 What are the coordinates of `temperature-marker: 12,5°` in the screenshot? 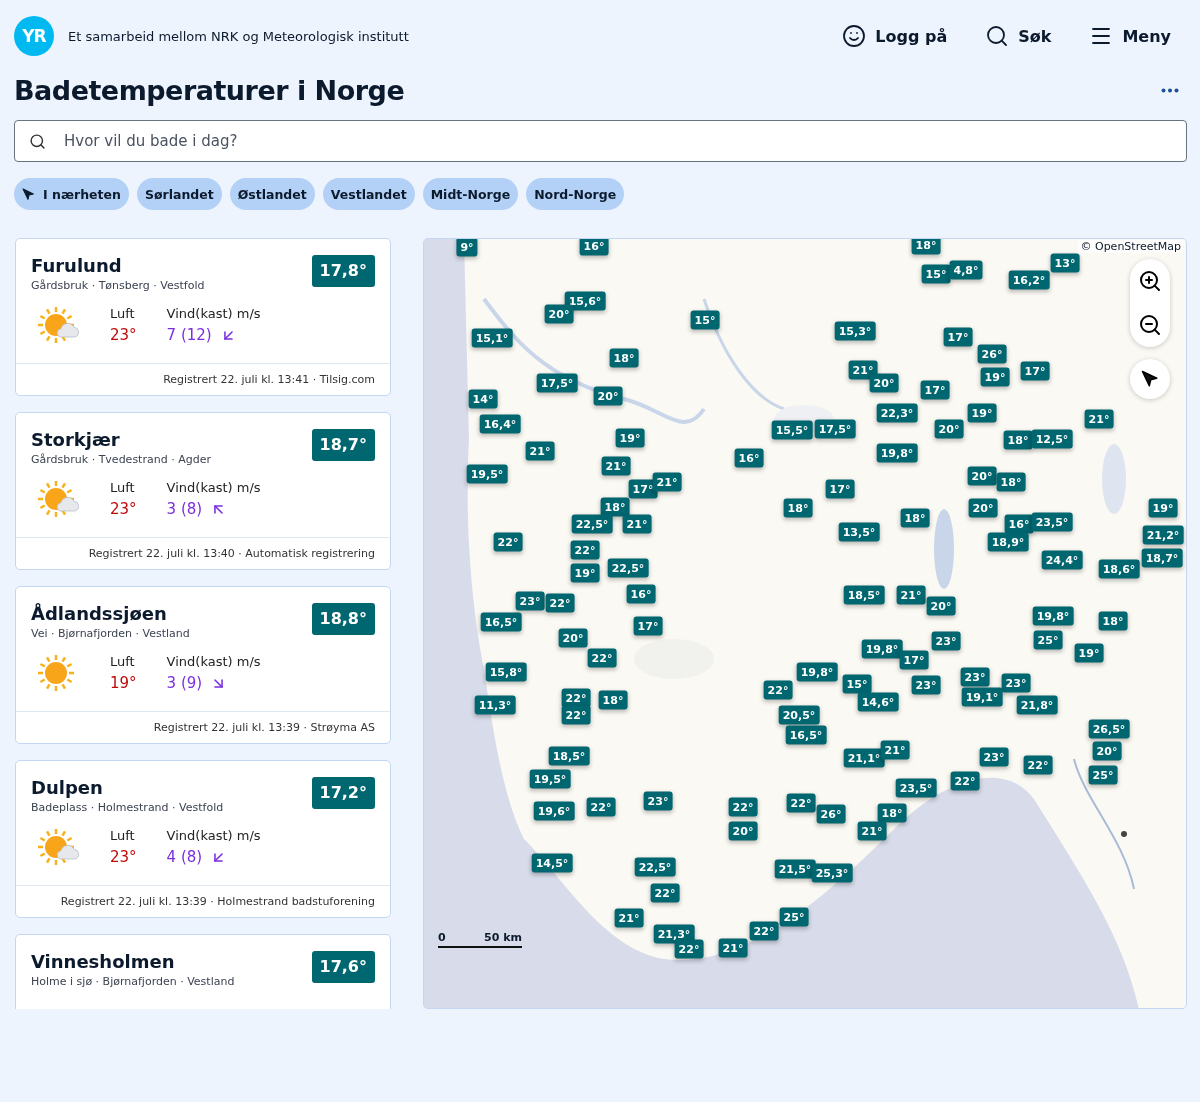 It's located at (1052, 439).